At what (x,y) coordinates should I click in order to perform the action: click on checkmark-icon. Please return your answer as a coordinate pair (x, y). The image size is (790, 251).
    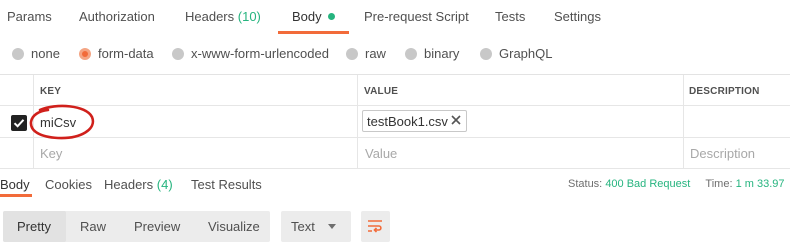
    Looking at the image, I should click on (19, 123).